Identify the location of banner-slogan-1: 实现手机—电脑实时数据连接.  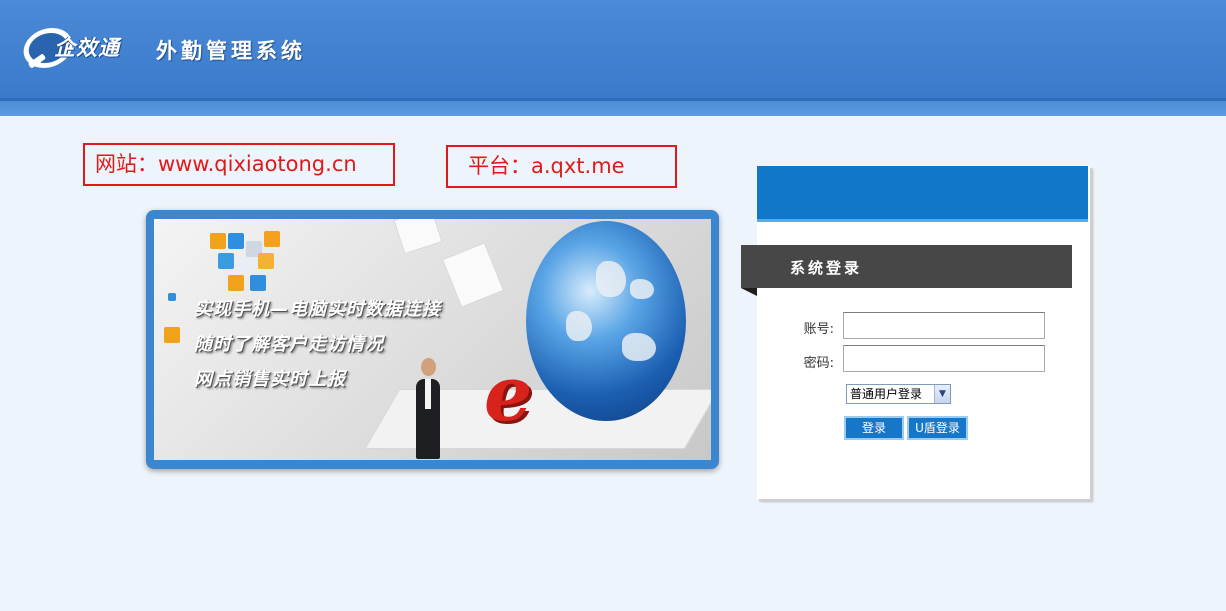
(317, 309).